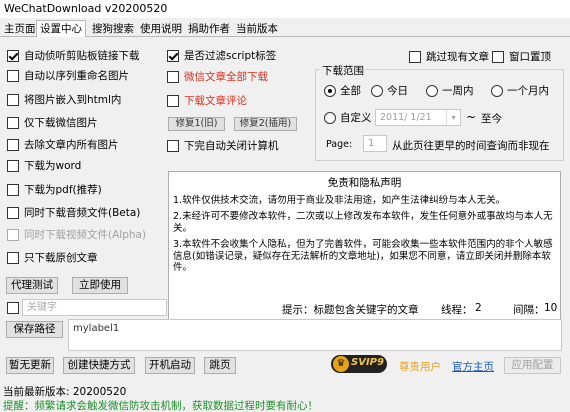  Describe the element at coordinates (30, 365) in the screenshot. I see `no-update-button: 暂无更新` at that location.